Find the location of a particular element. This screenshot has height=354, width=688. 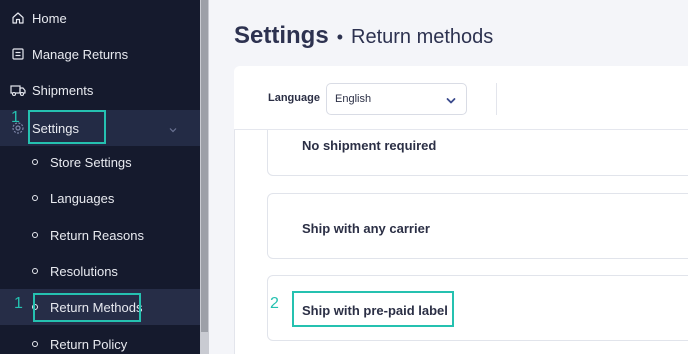

sidebar-subitem-store-settings: Store Settings is located at coordinates (100, 162).